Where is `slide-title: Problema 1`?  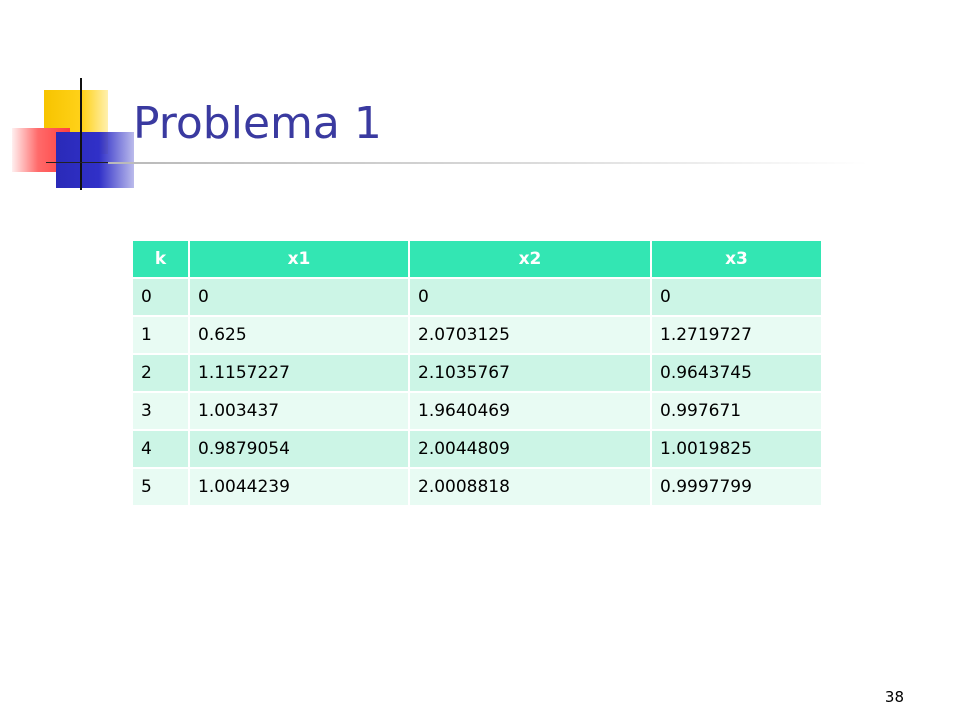 slide-title: Problema 1 is located at coordinates (257, 123).